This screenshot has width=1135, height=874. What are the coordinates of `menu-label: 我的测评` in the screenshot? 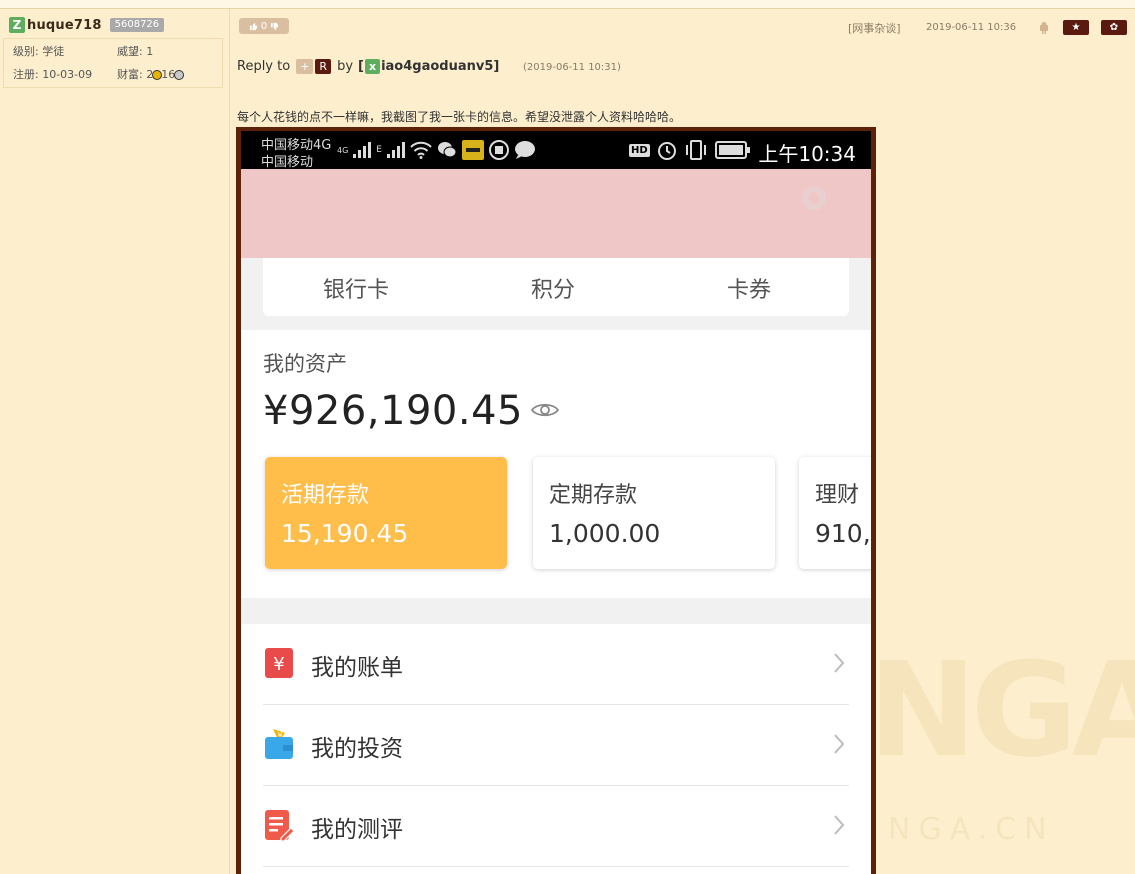 It's located at (357, 830).